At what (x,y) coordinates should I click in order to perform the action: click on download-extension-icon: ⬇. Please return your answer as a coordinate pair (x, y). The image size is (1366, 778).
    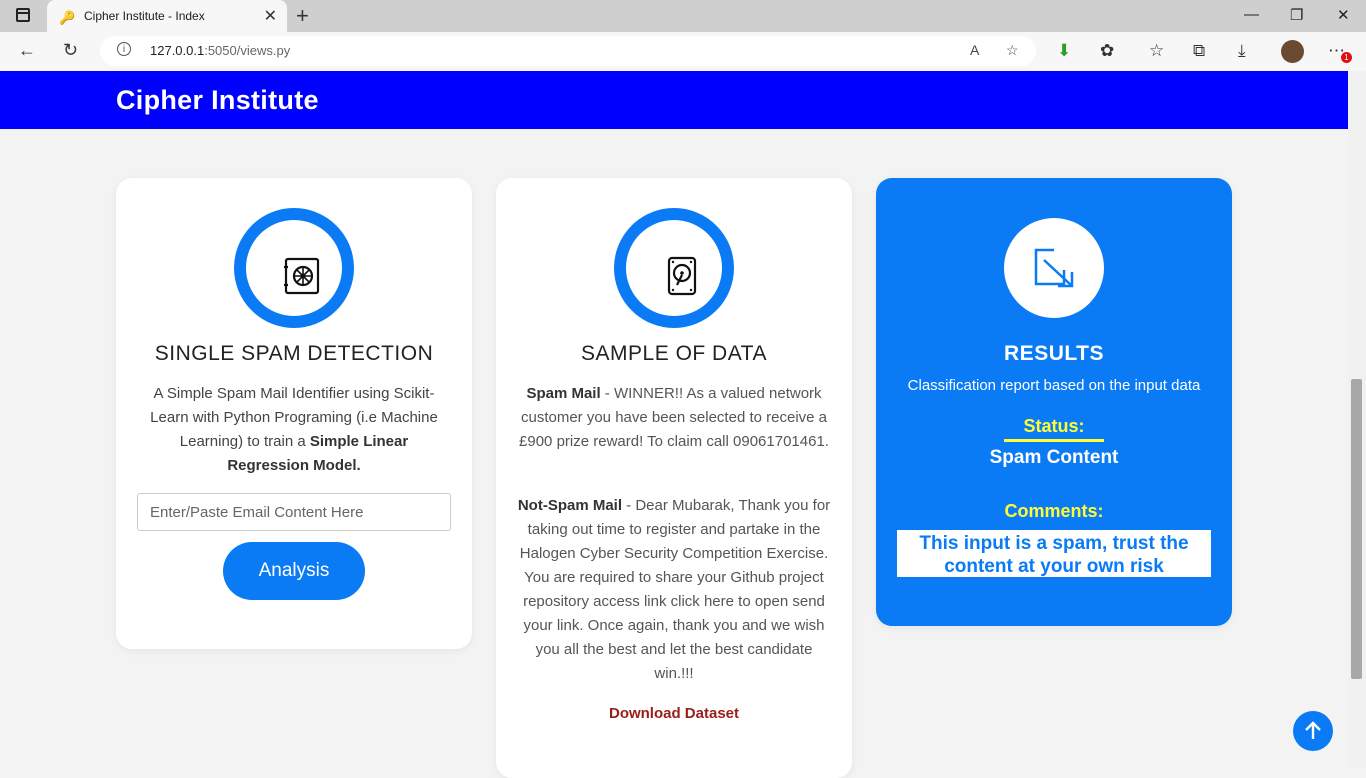
    Looking at the image, I should click on (1064, 51).